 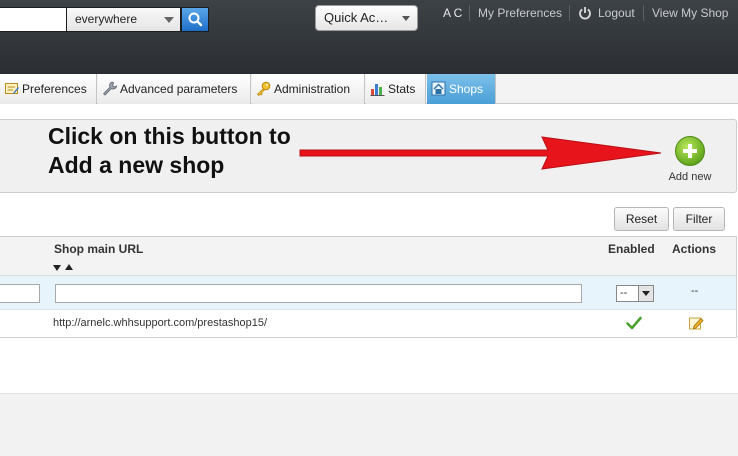 I want to click on filter-row: -- --, so click(x=368, y=293).